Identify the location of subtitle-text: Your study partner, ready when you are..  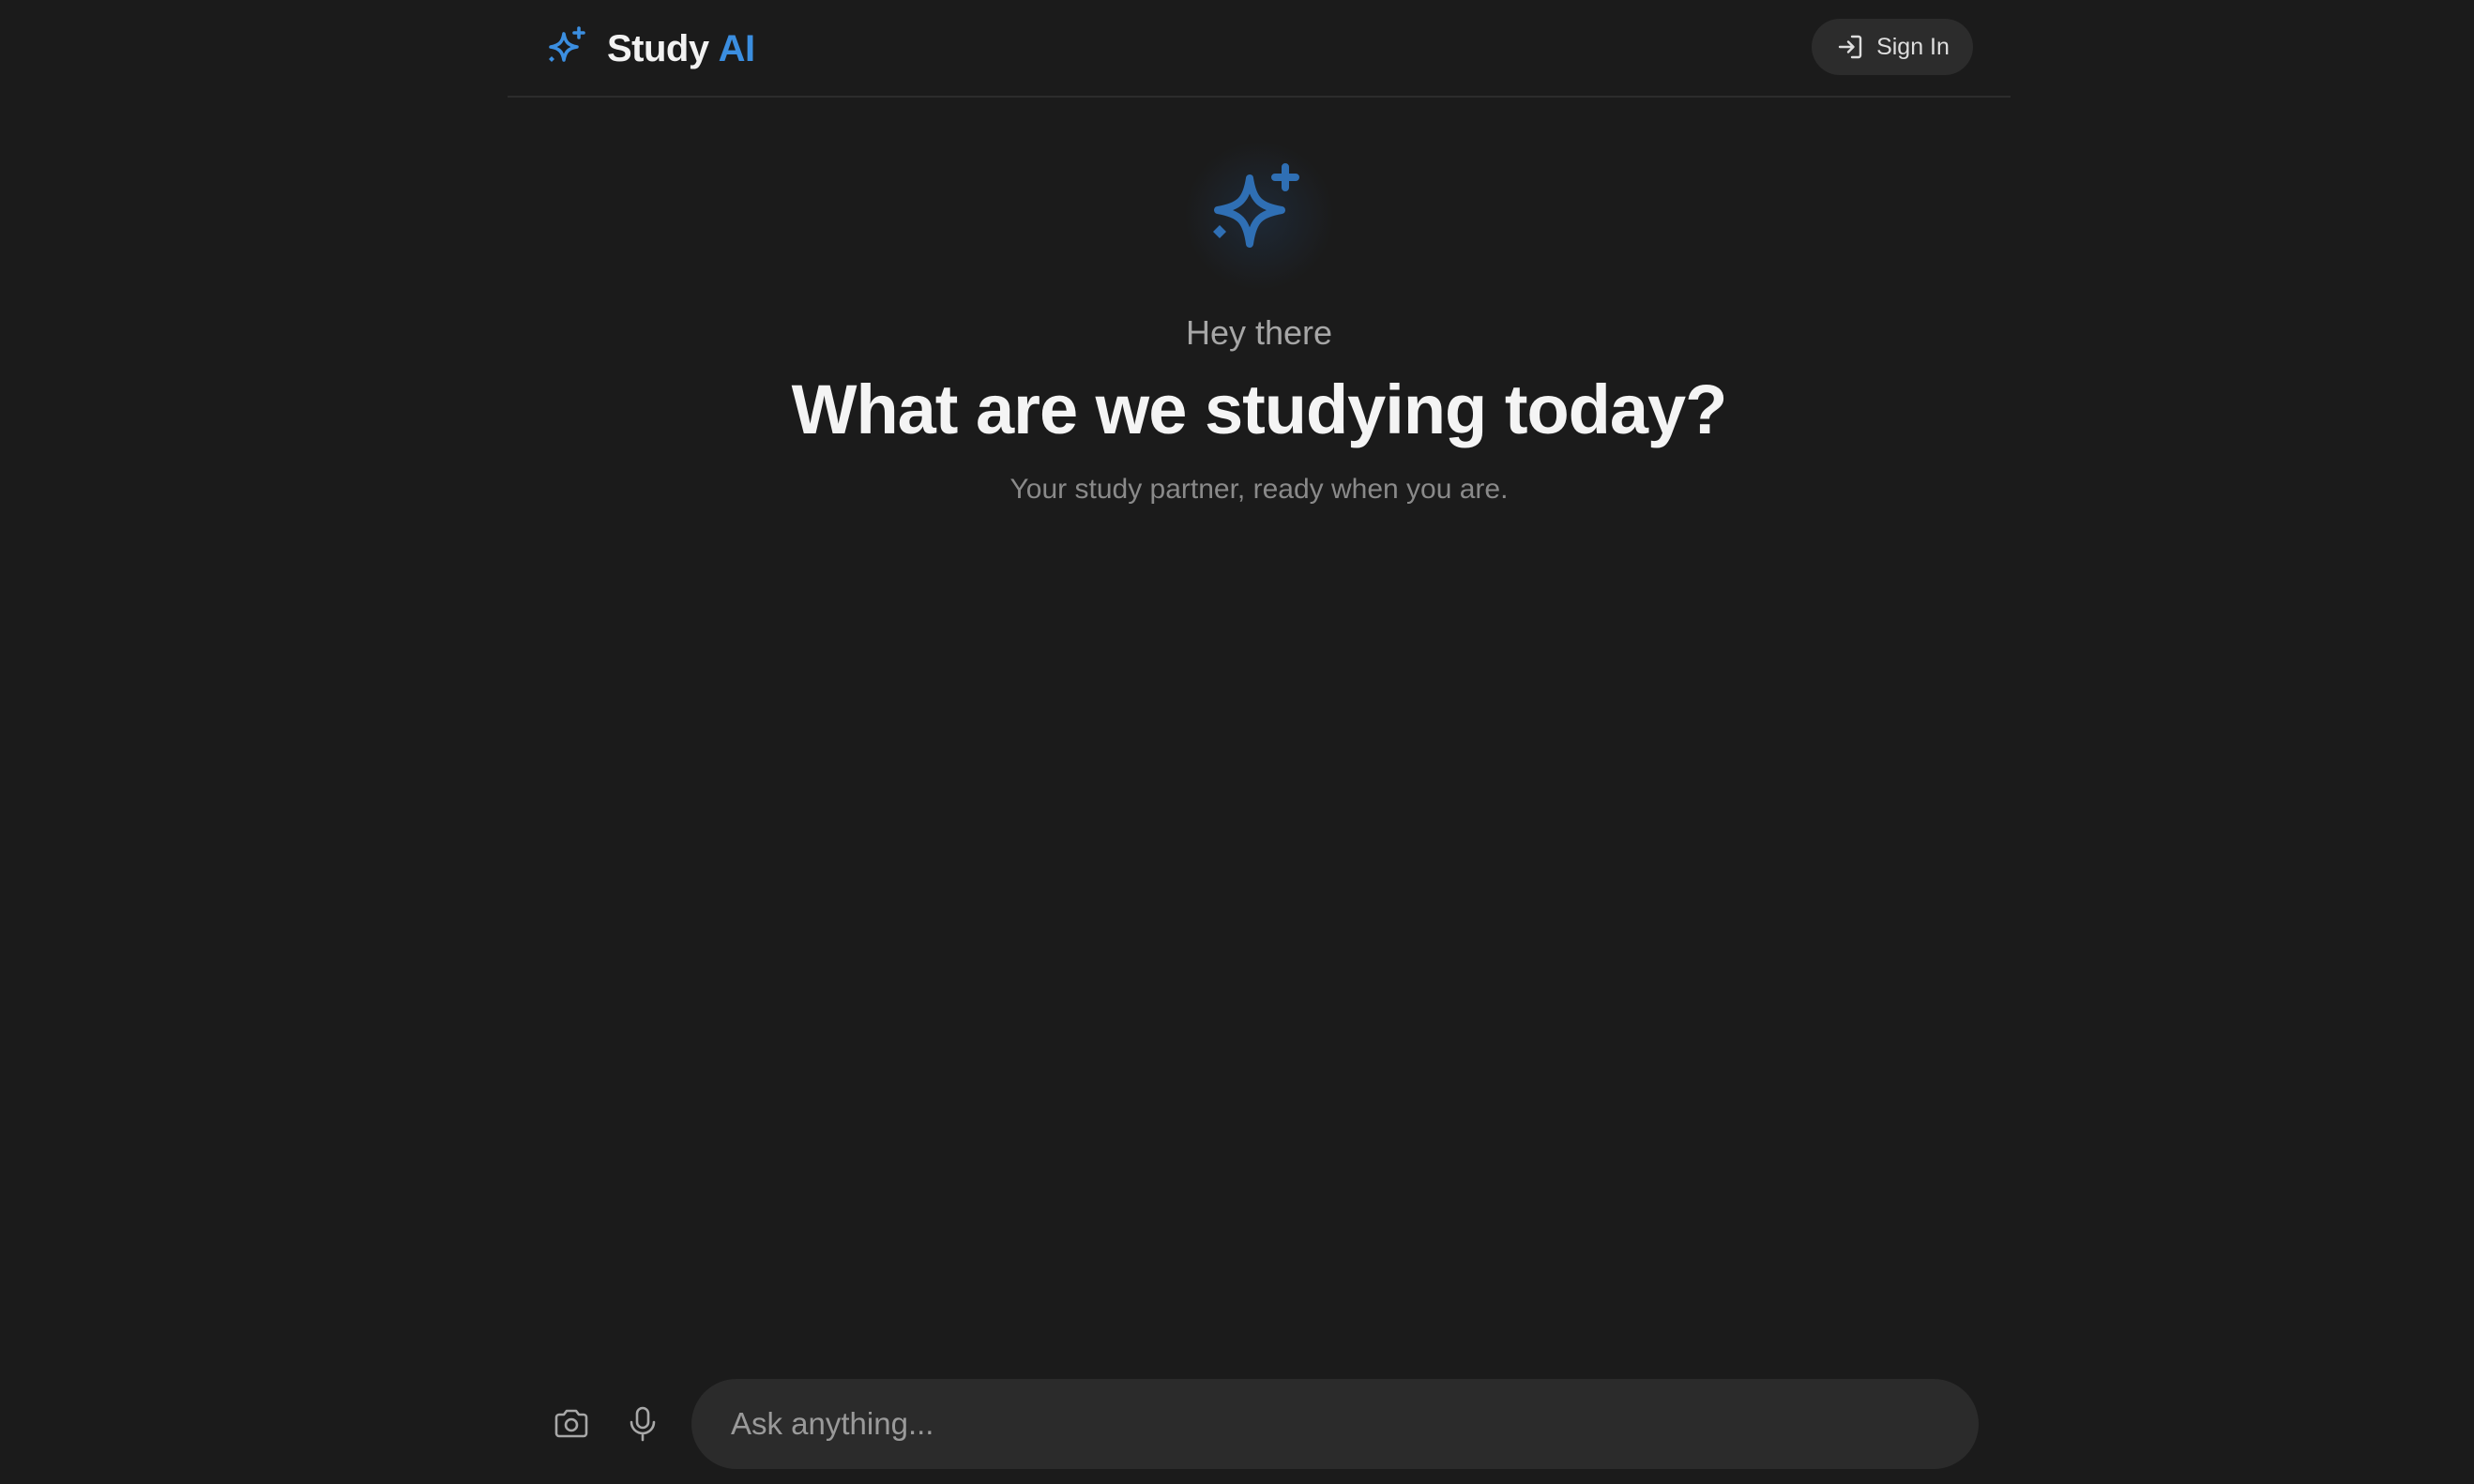
(1259, 490).